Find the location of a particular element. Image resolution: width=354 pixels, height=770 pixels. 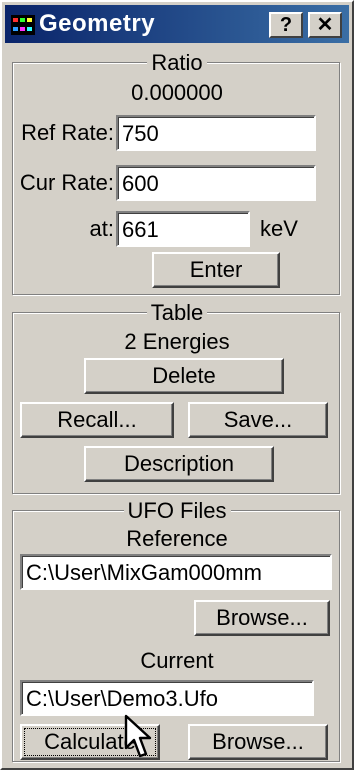

ref-rate-label: Ref Rate: is located at coordinates (67, 132).